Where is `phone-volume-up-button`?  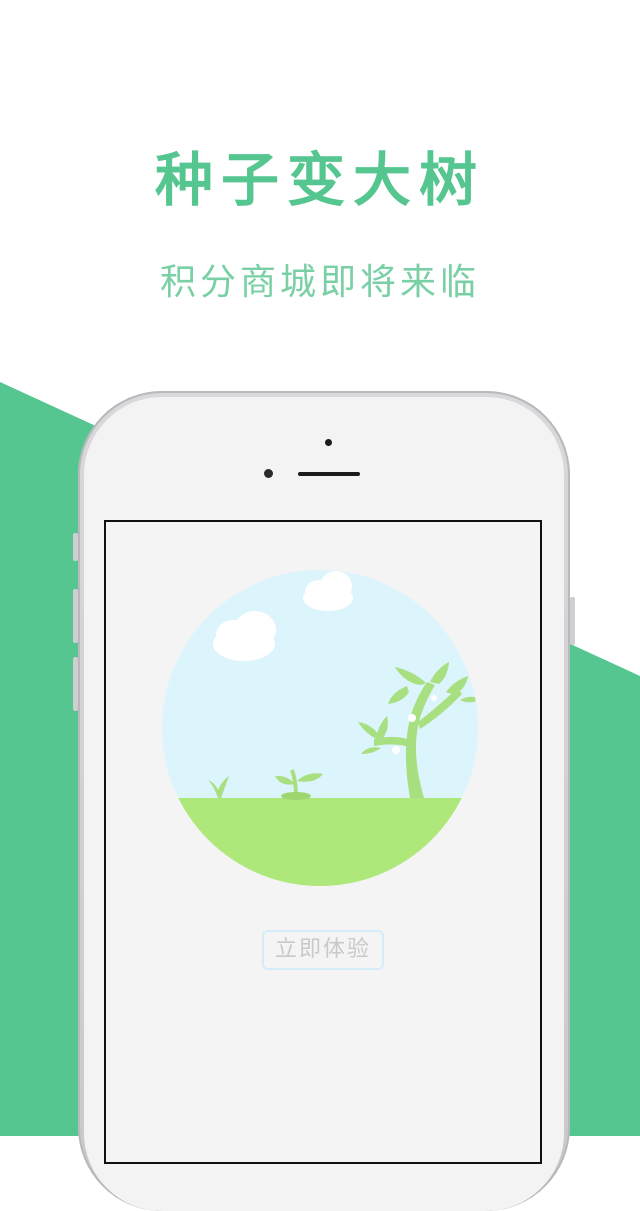
phone-volume-up-button is located at coordinates (75, 616).